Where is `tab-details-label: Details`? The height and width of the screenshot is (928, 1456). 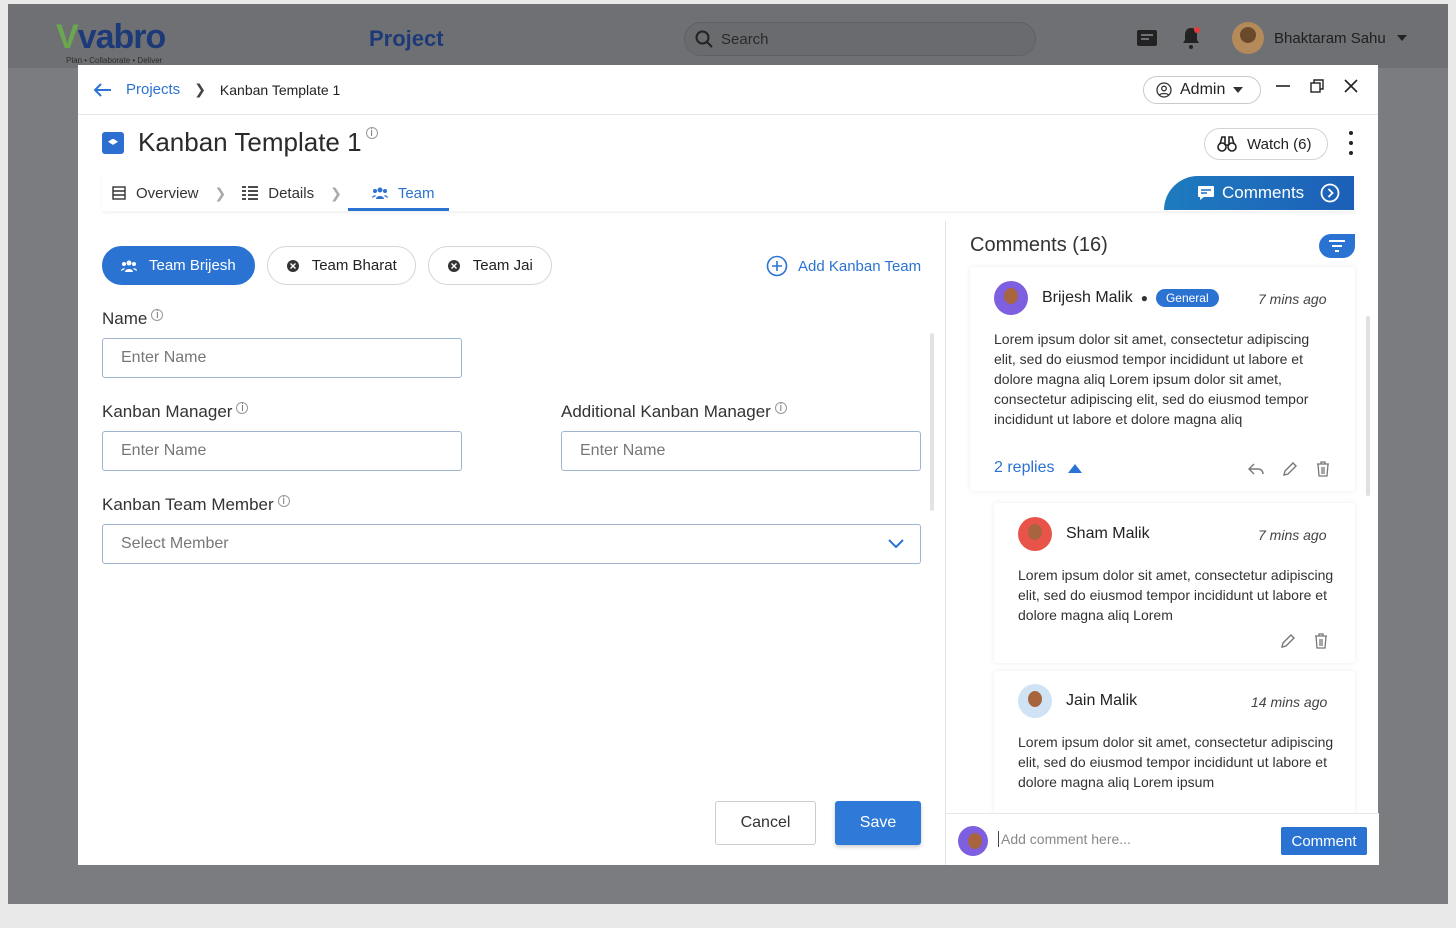
tab-details-label: Details is located at coordinates (291, 193).